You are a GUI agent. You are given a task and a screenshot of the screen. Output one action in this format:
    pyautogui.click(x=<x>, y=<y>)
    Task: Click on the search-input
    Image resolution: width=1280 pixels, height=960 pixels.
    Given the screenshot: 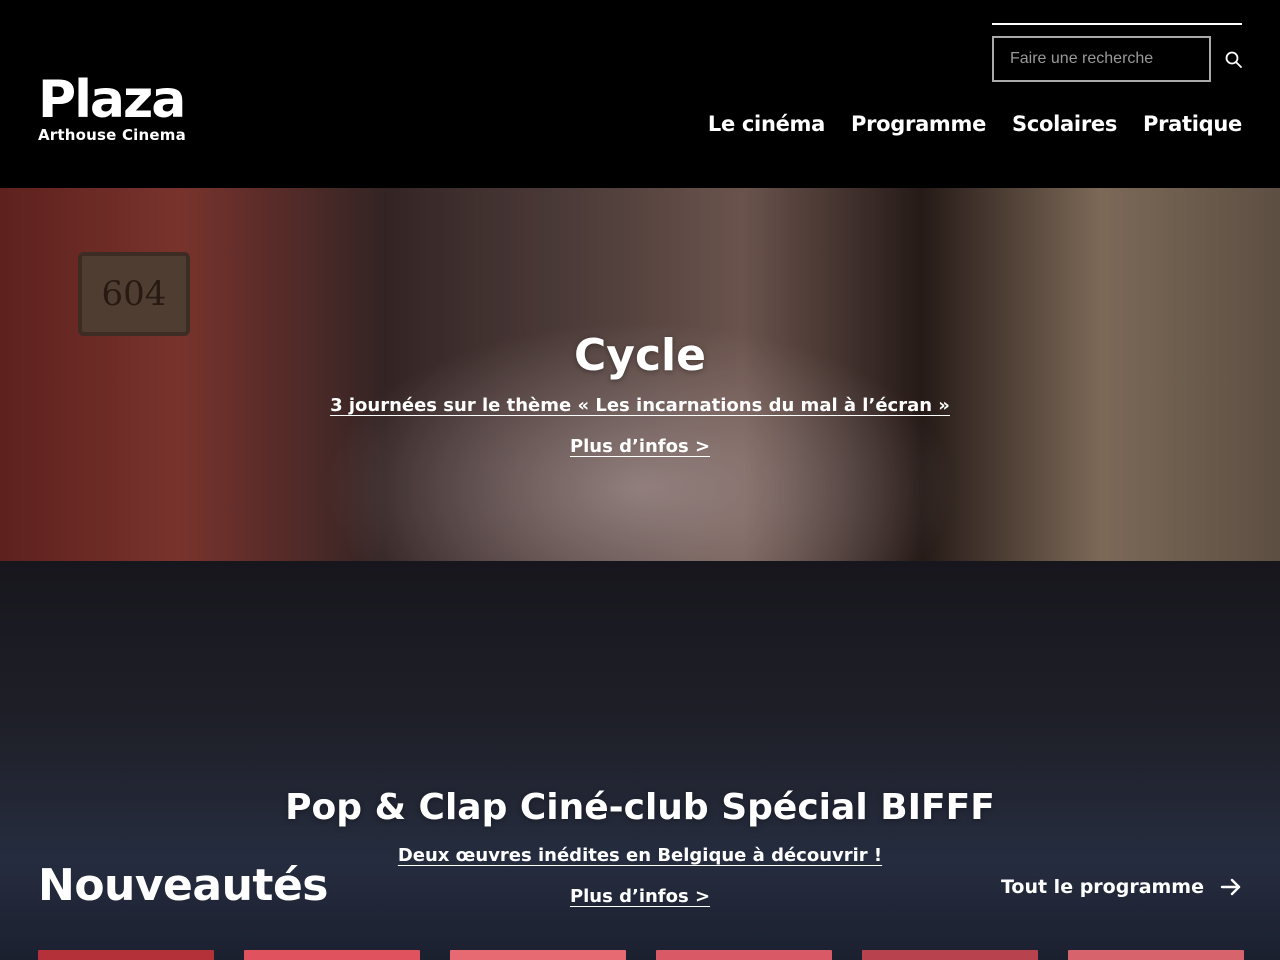 What is the action you would take?
    pyautogui.click(x=1101, y=59)
    